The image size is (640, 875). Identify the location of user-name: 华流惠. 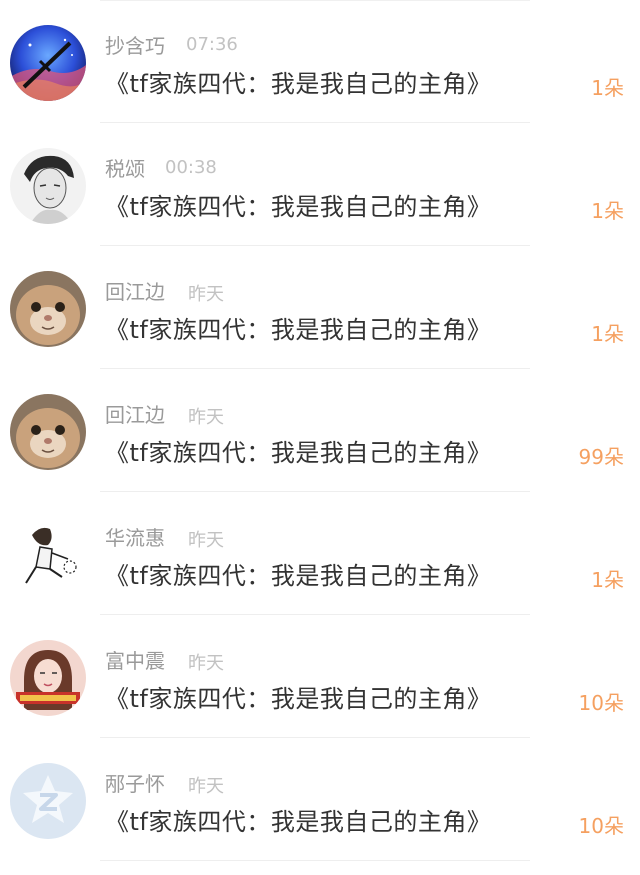
(135, 536).